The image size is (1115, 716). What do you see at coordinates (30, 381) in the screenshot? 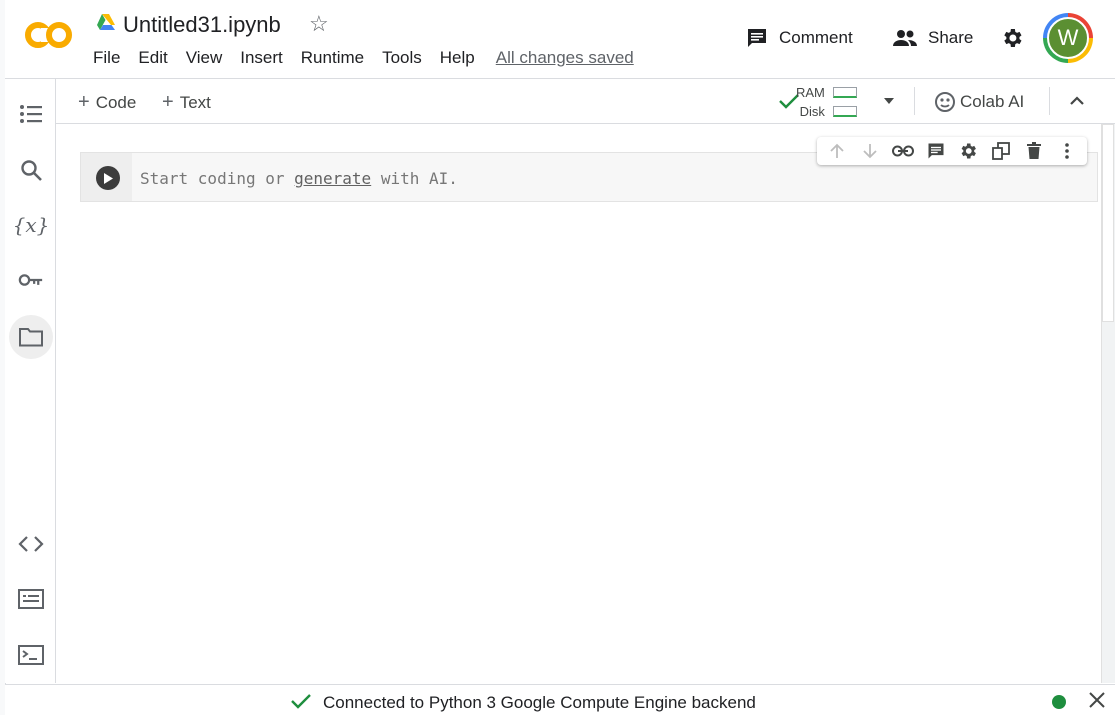
I see `left-sidebar: {x}` at bounding box center [30, 381].